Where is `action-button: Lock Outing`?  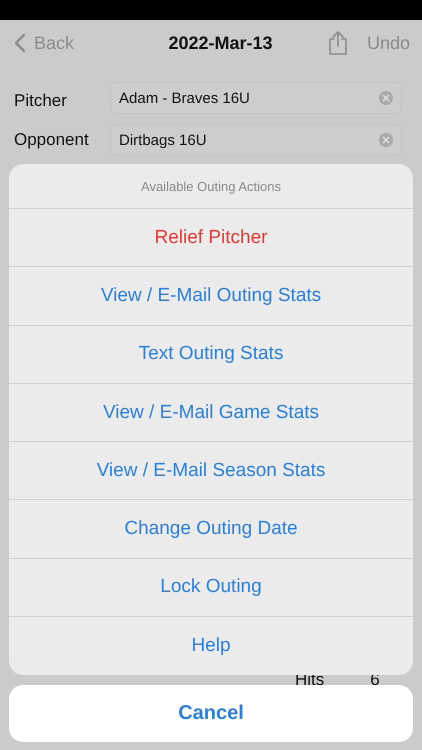 action-button: Lock Outing is located at coordinates (211, 588).